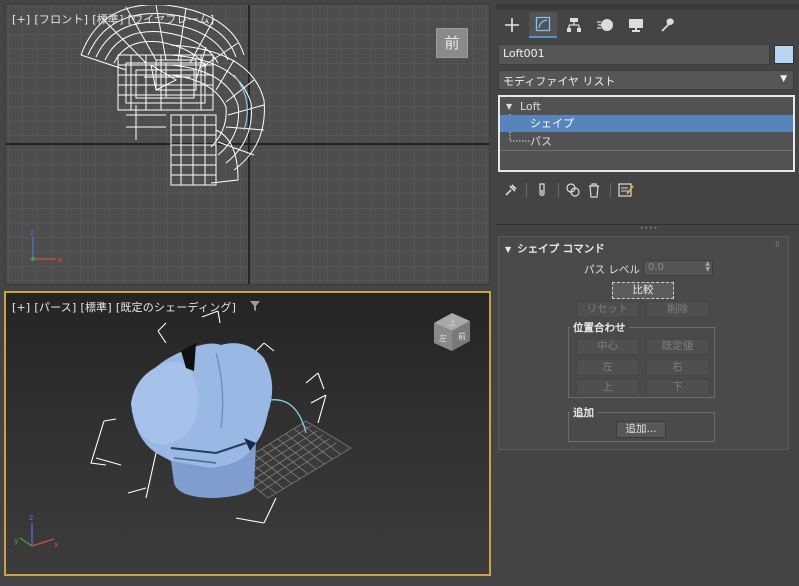 The width and height of the screenshot is (799, 586). I want to click on align-right-button: 右, so click(677, 367).